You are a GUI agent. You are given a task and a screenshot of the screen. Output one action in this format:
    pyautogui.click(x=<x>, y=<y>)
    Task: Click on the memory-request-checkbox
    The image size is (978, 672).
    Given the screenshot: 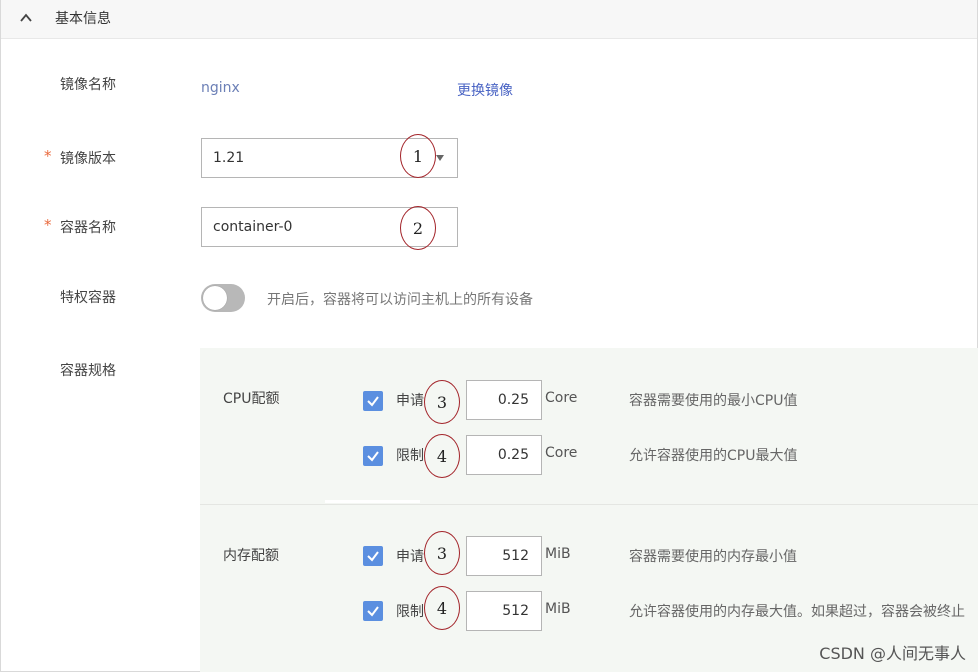 What is the action you would take?
    pyautogui.click(x=373, y=556)
    